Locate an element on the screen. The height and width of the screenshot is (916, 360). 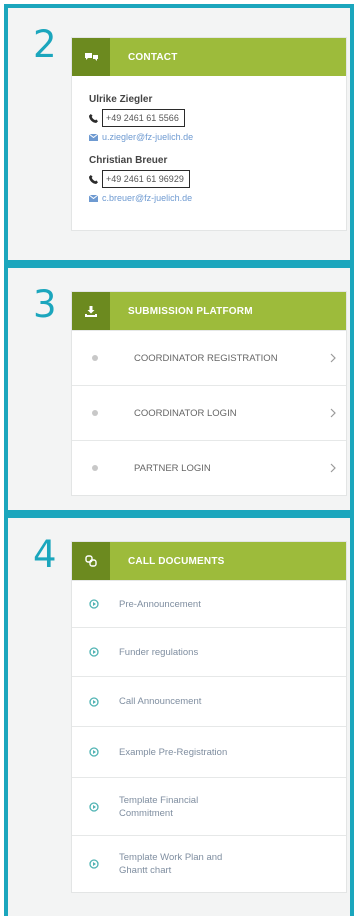
submission-item-coordinator-registration: COORDINATOR REGISTRATION is located at coordinates (209, 357).